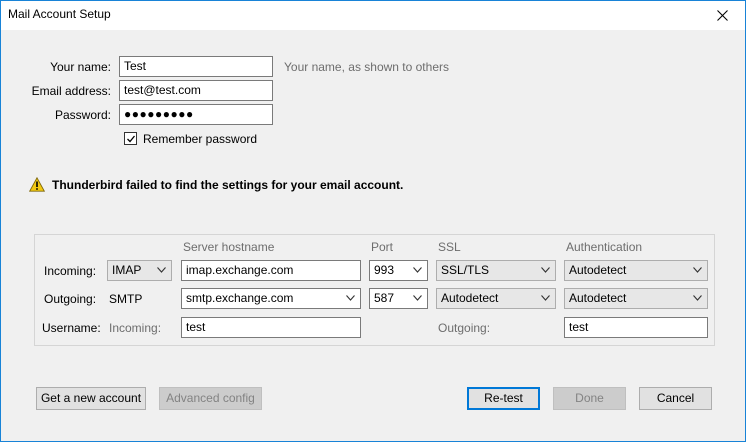 This screenshot has width=746, height=442. What do you see at coordinates (240, 298) in the screenshot?
I see `outgoing-hostname-value: smtp.exchange.com` at bounding box center [240, 298].